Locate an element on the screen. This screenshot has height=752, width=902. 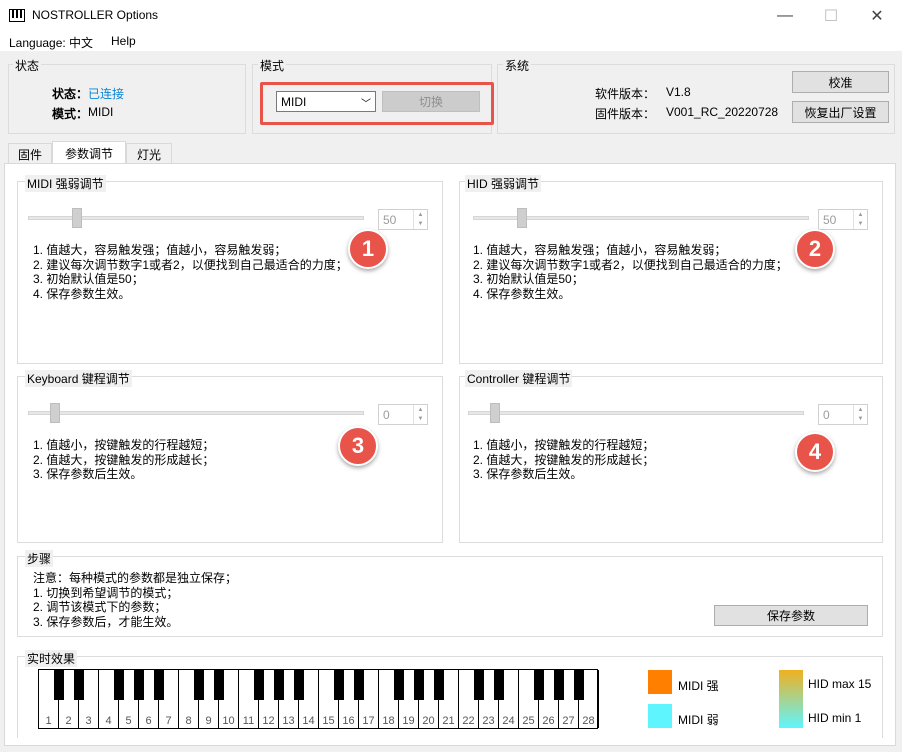
state-label: 状态： is located at coordinates (70, 94).